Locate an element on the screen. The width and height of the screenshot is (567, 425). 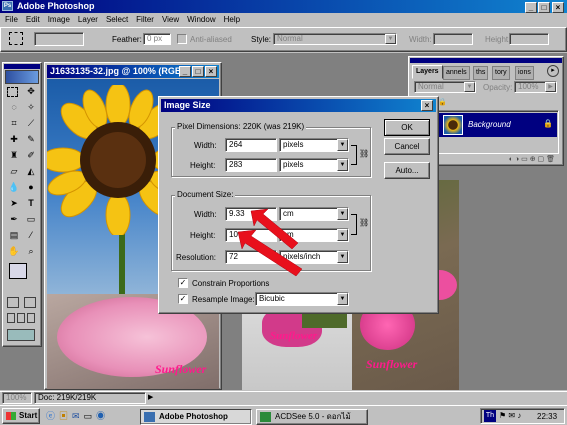
minimize-button: _ is located at coordinates (531, 7).